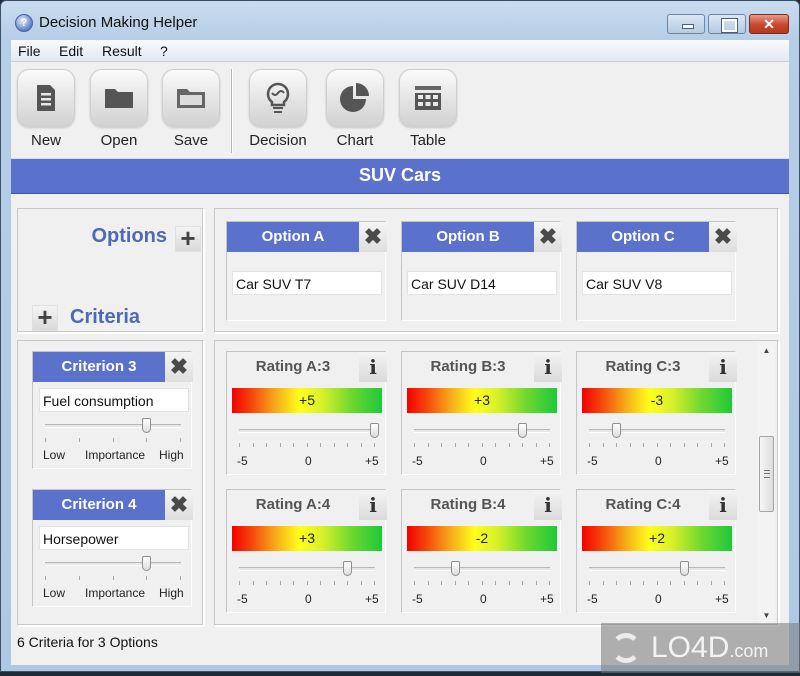  I want to click on menu-edit: Edit, so click(71, 51).